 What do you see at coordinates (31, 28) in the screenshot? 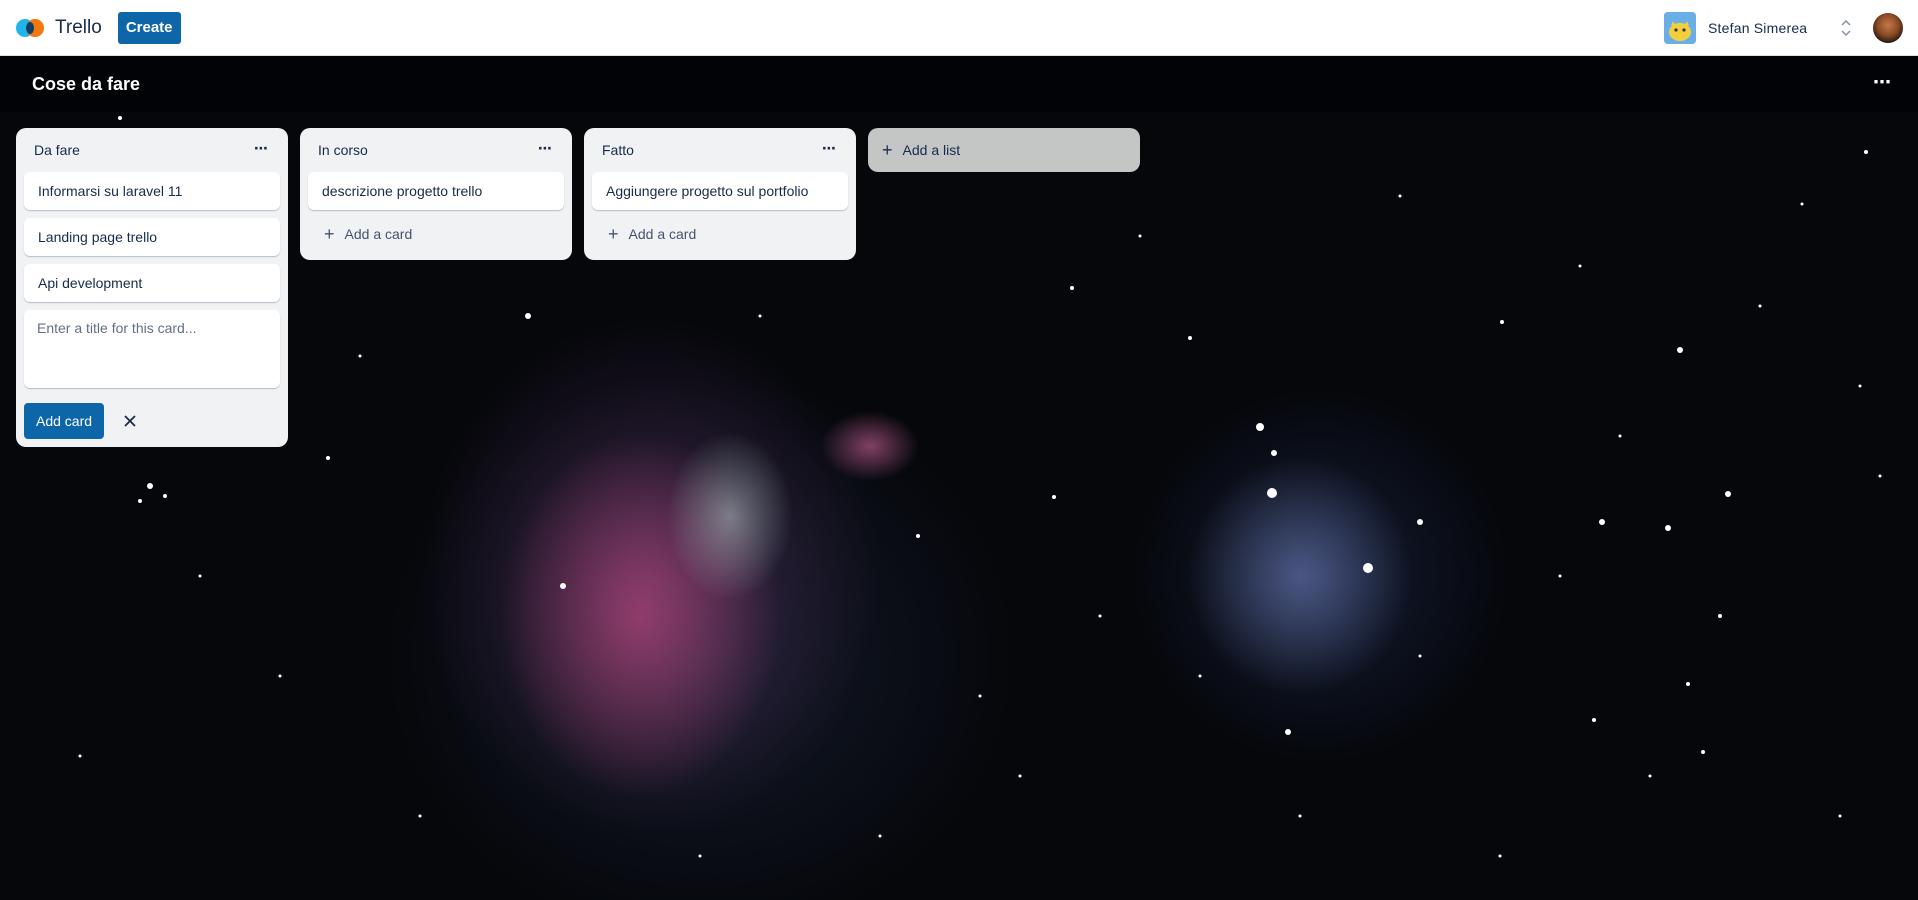
I see `trello-logo-icon` at bounding box center [31, 28].